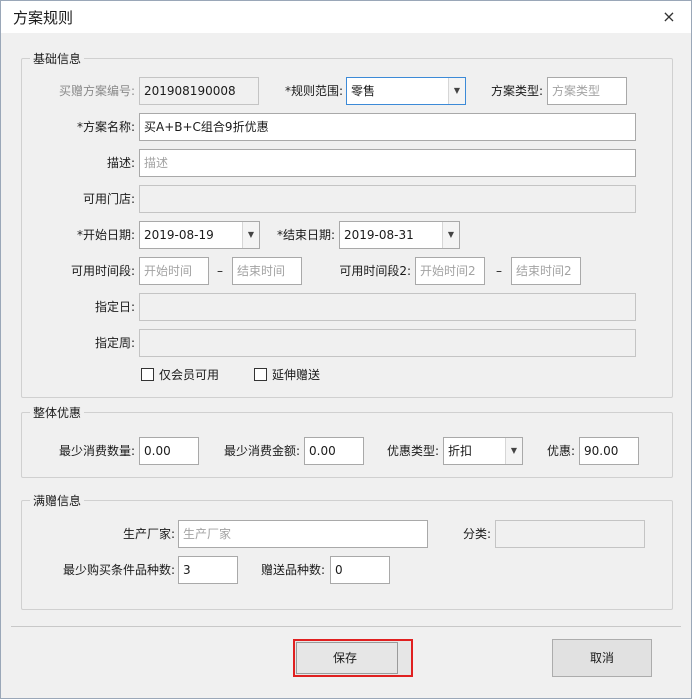  What do you see at coordinates (516, 91) in the screenshot?
I see `plan-type-label: 方案类型:` at bounding box center [516, 91].